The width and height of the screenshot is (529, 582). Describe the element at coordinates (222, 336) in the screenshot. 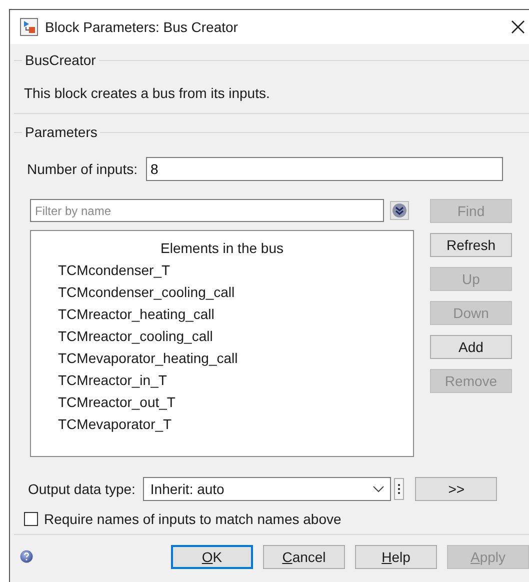

I see `list-item: TCMreactor_cooling_call` at that location.